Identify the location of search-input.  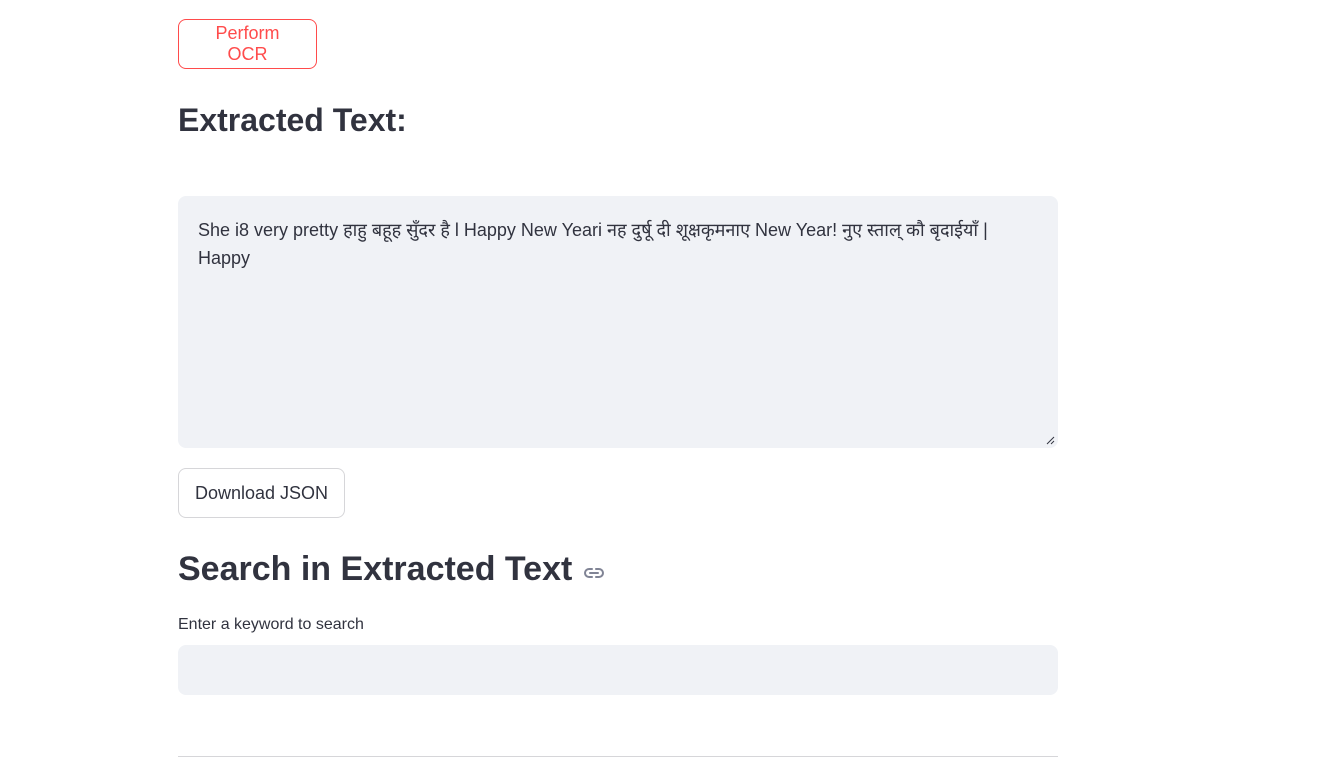
(618, 670).